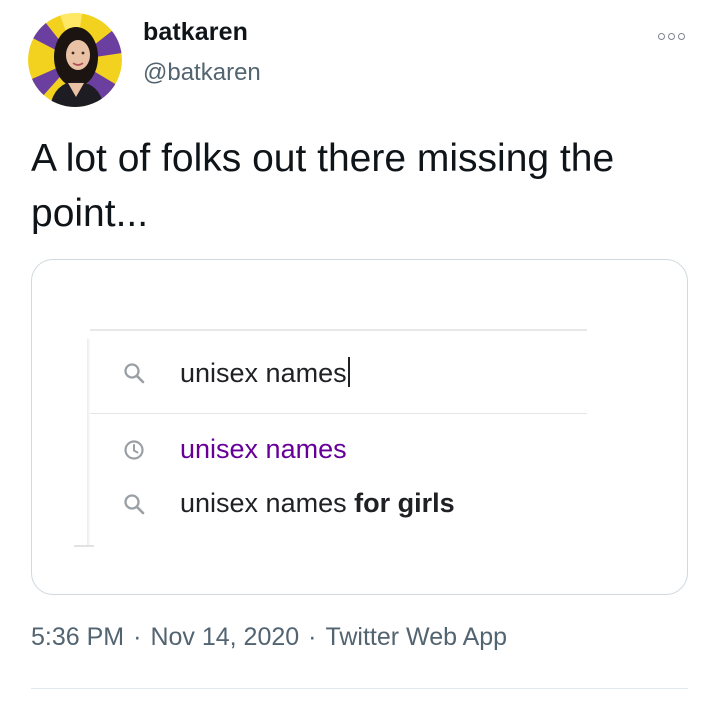  What do you see at coordinates (78, 637) in the screenshot?
I see `tweet-time: 5:36 PM` at bounding box center [78, 637].